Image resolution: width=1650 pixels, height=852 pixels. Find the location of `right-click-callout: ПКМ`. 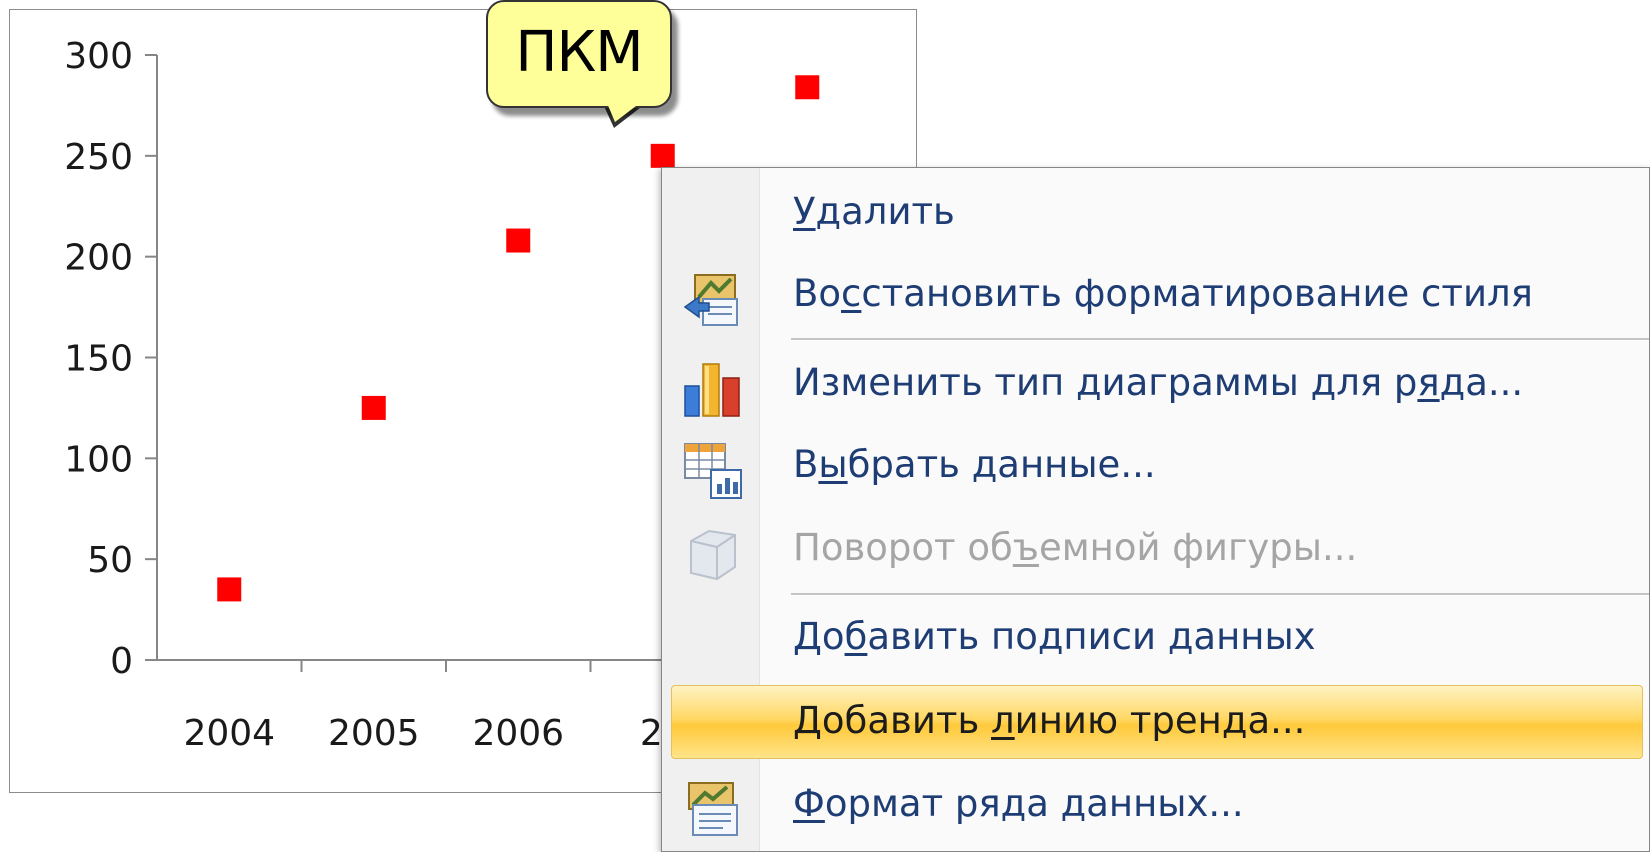

right-click-callout: ПКМ is located at coordinates (579, 54).